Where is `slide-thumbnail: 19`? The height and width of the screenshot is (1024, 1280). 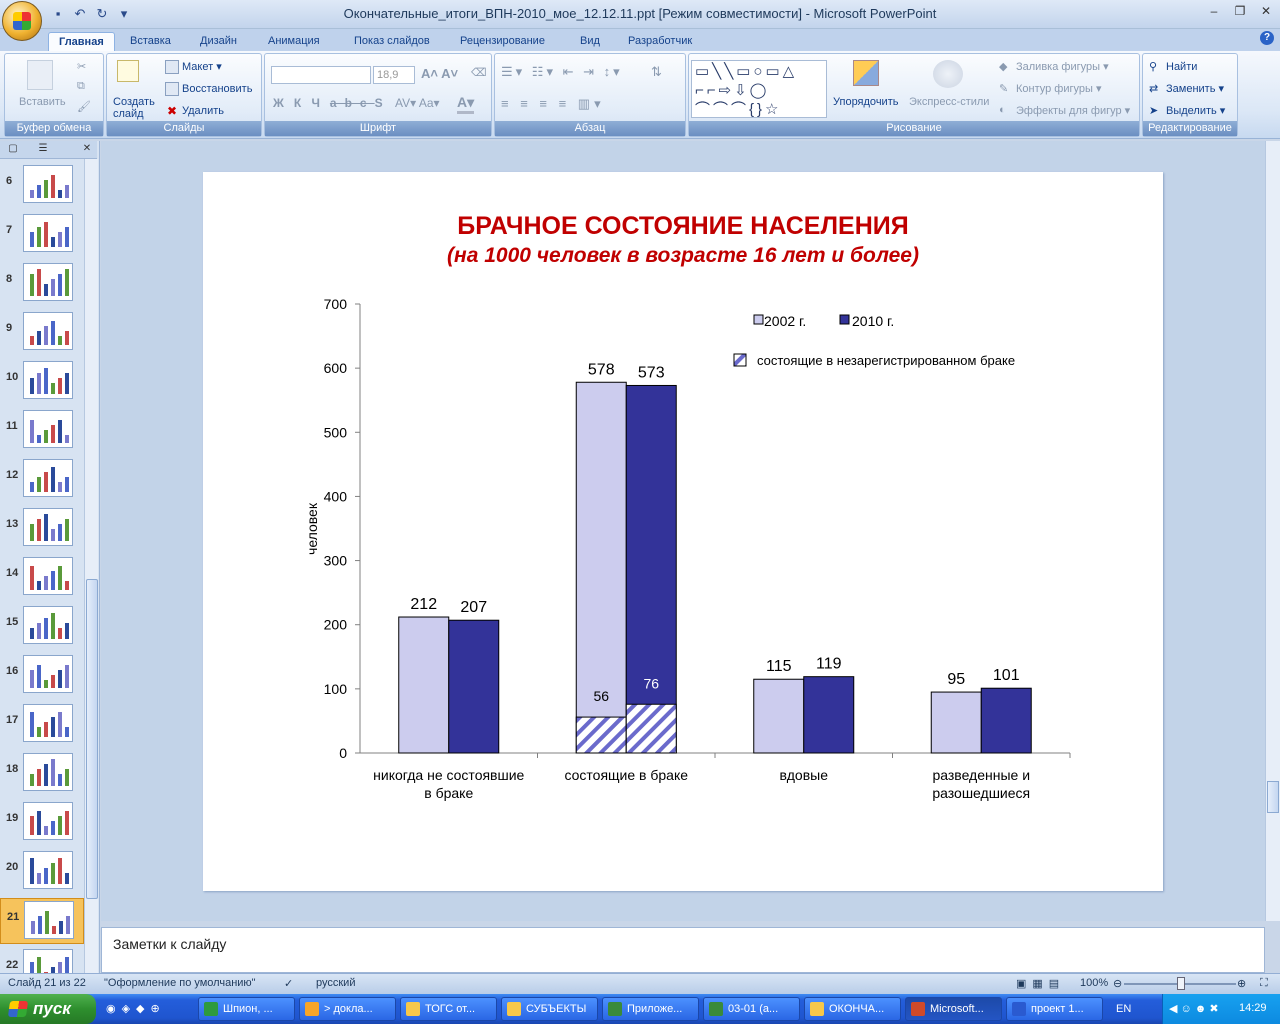 slide-thumbnail: 19 is located at coordinates (42, 823).